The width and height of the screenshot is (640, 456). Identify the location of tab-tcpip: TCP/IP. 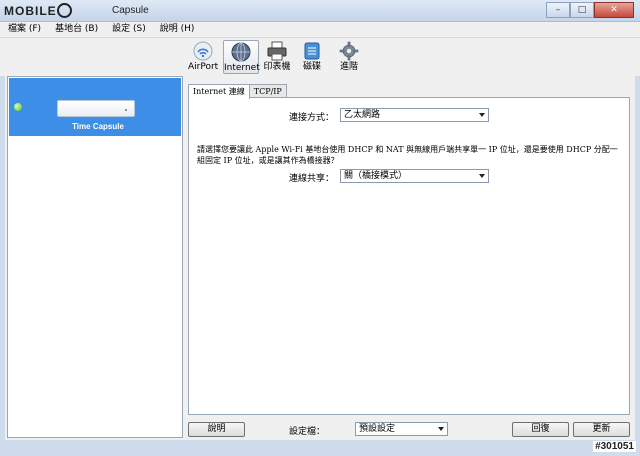
(267, 91).